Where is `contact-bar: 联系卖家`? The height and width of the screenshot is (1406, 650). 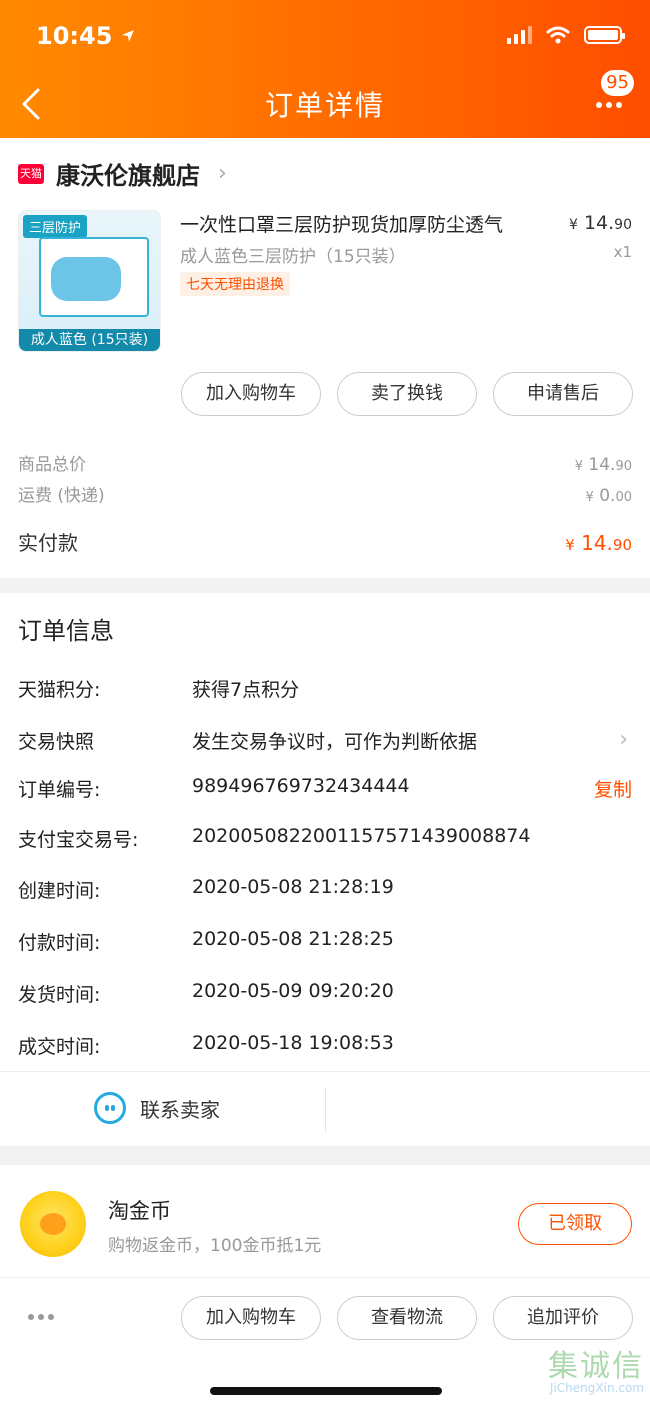 contact-bar: 联系卖家 is located at coordinates (325, 1109).